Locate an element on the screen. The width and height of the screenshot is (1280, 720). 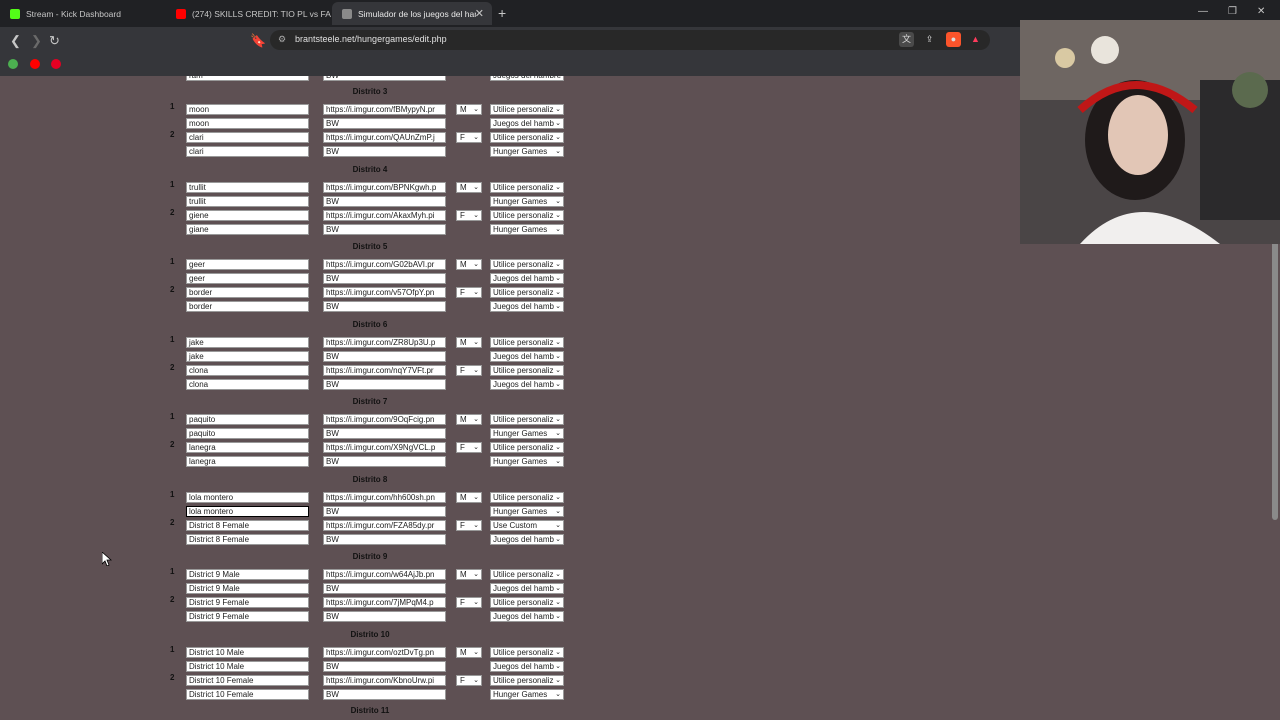
tribute-name-input: jake is located at coordinates (247, 342).